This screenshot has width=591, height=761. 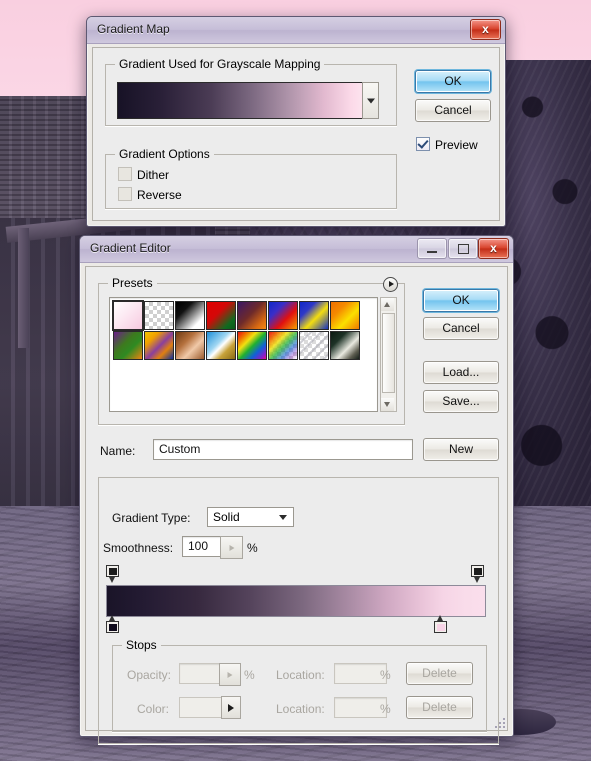 What do you see at coordinates (283, 345) in the screenshot?
I see `preset-swatch-transparent-rainbow` at bounding box center [283, 345].